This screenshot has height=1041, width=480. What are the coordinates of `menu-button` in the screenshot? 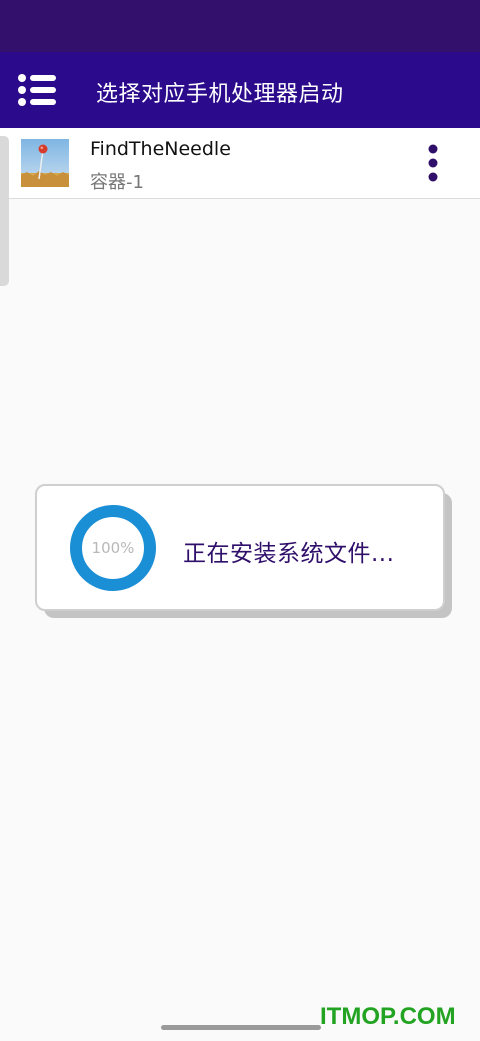 It's located at (37, 90).